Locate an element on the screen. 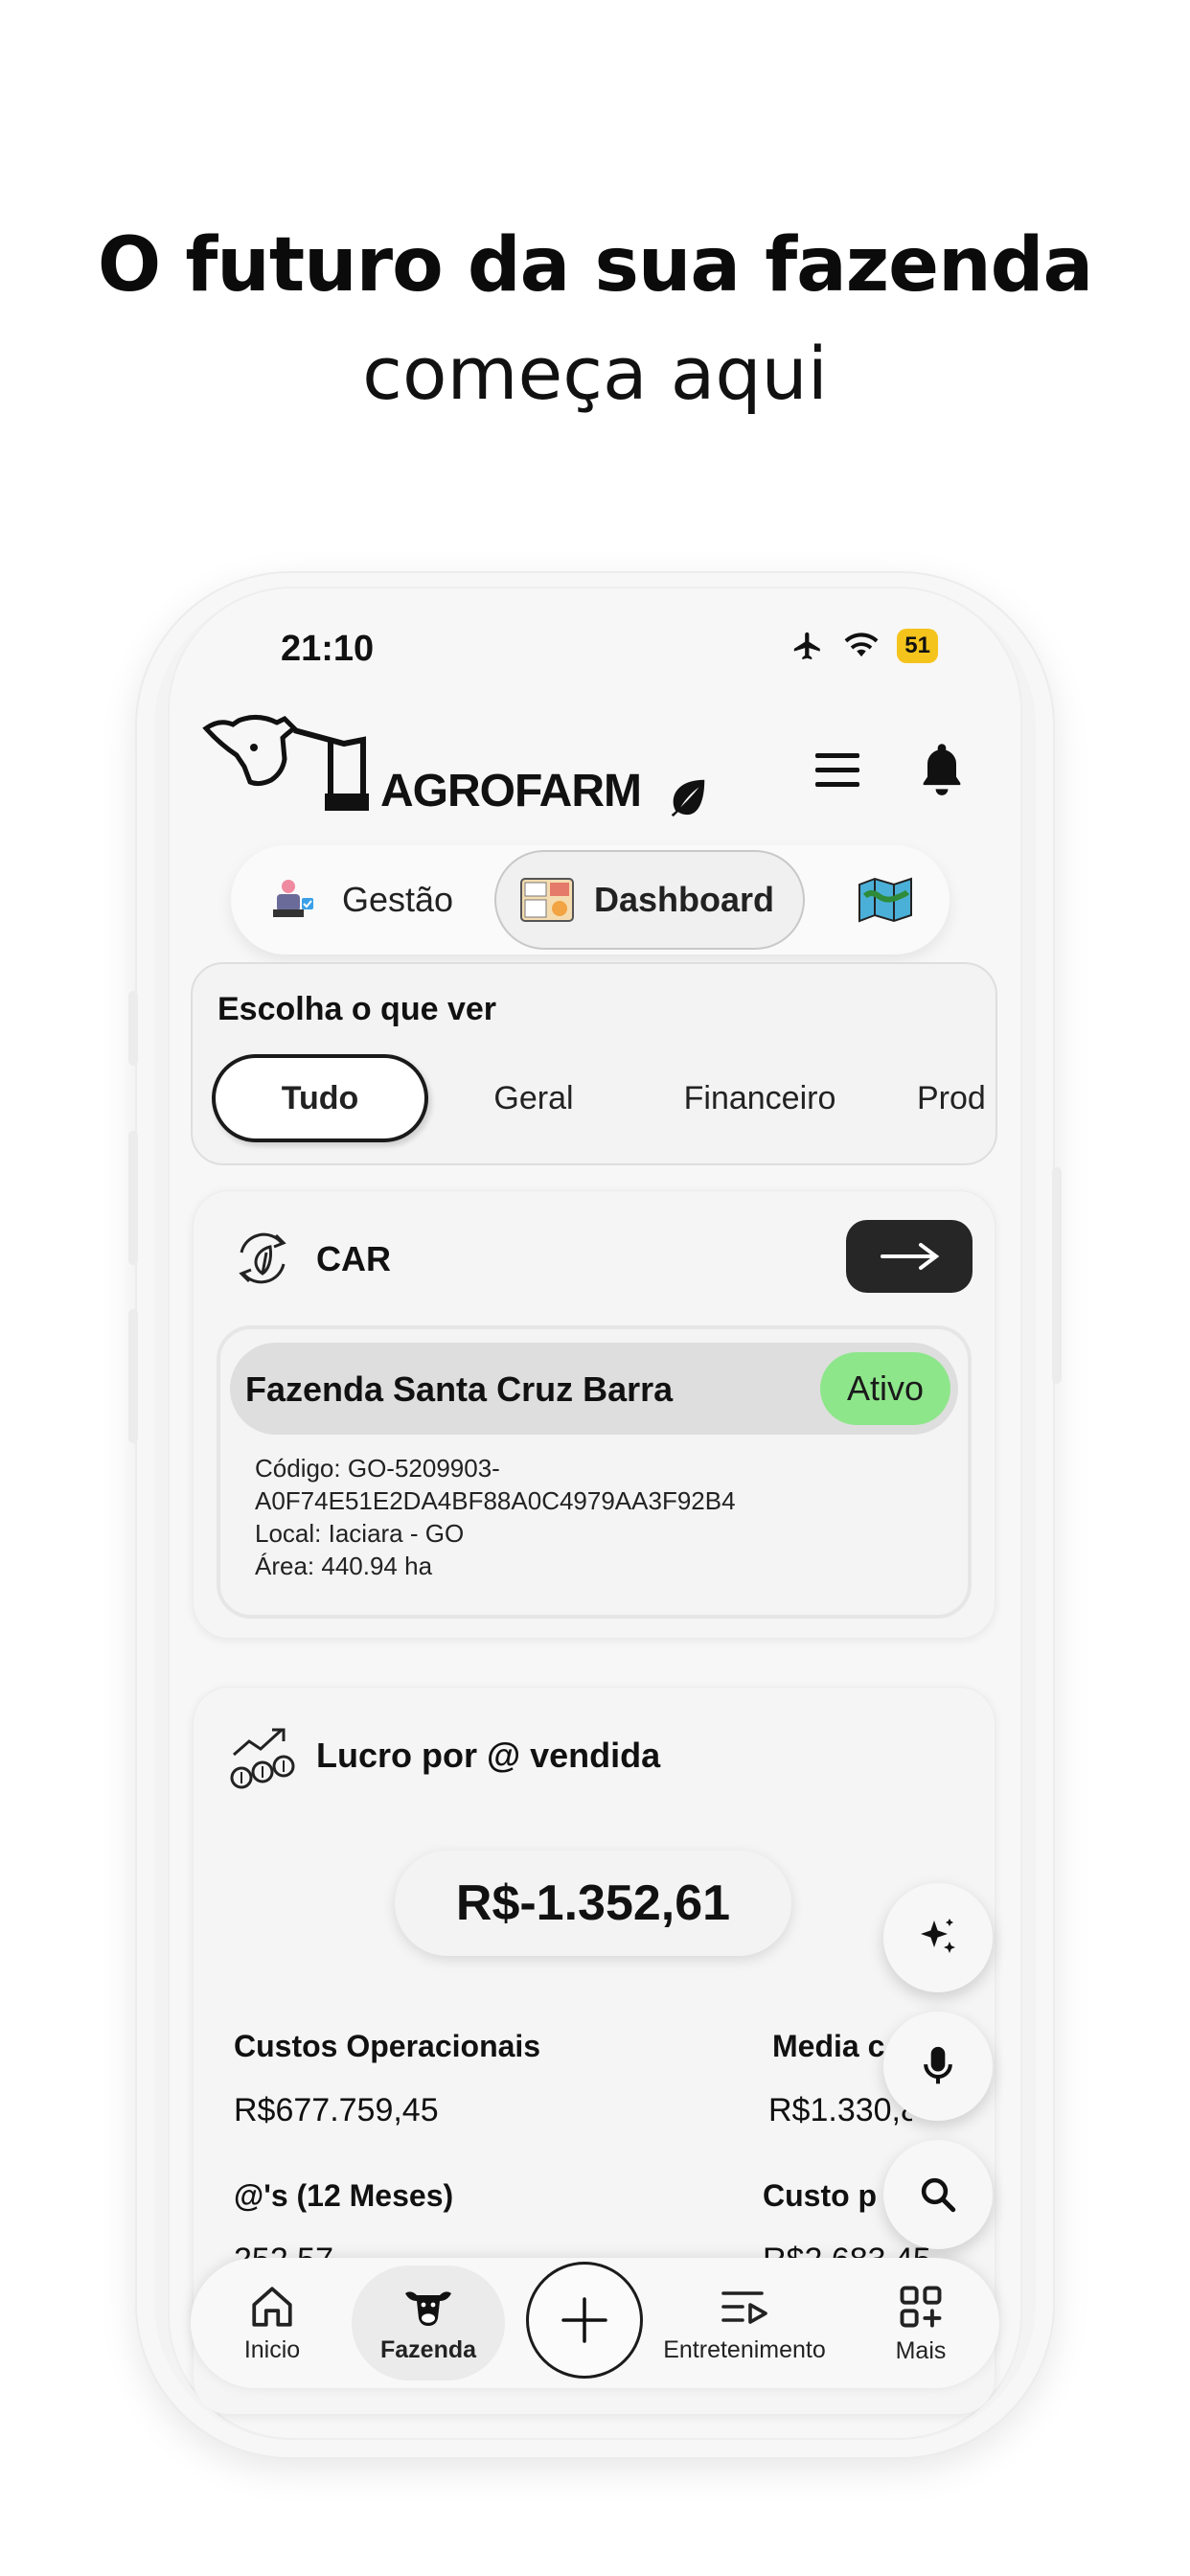  tab-fazenda: Fazenda is located at coordinates (429, 2323).